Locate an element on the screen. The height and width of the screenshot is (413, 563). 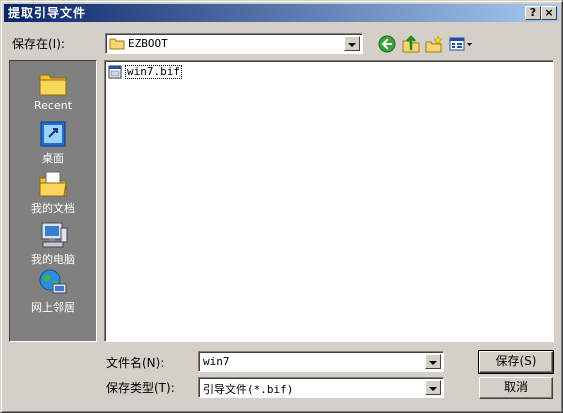
help-button: ? is located at coordinates (533, 13).